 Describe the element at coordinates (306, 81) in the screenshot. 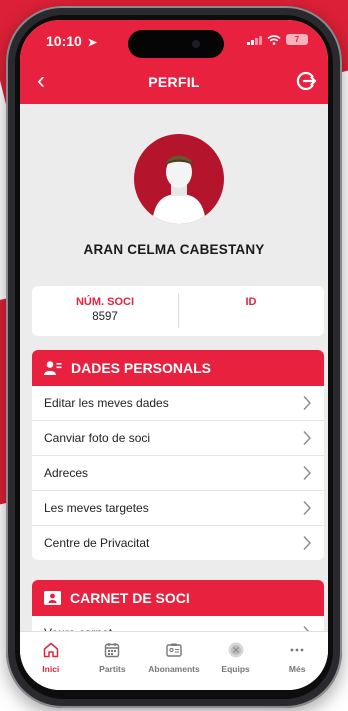

I see `logout-icon` at that location.